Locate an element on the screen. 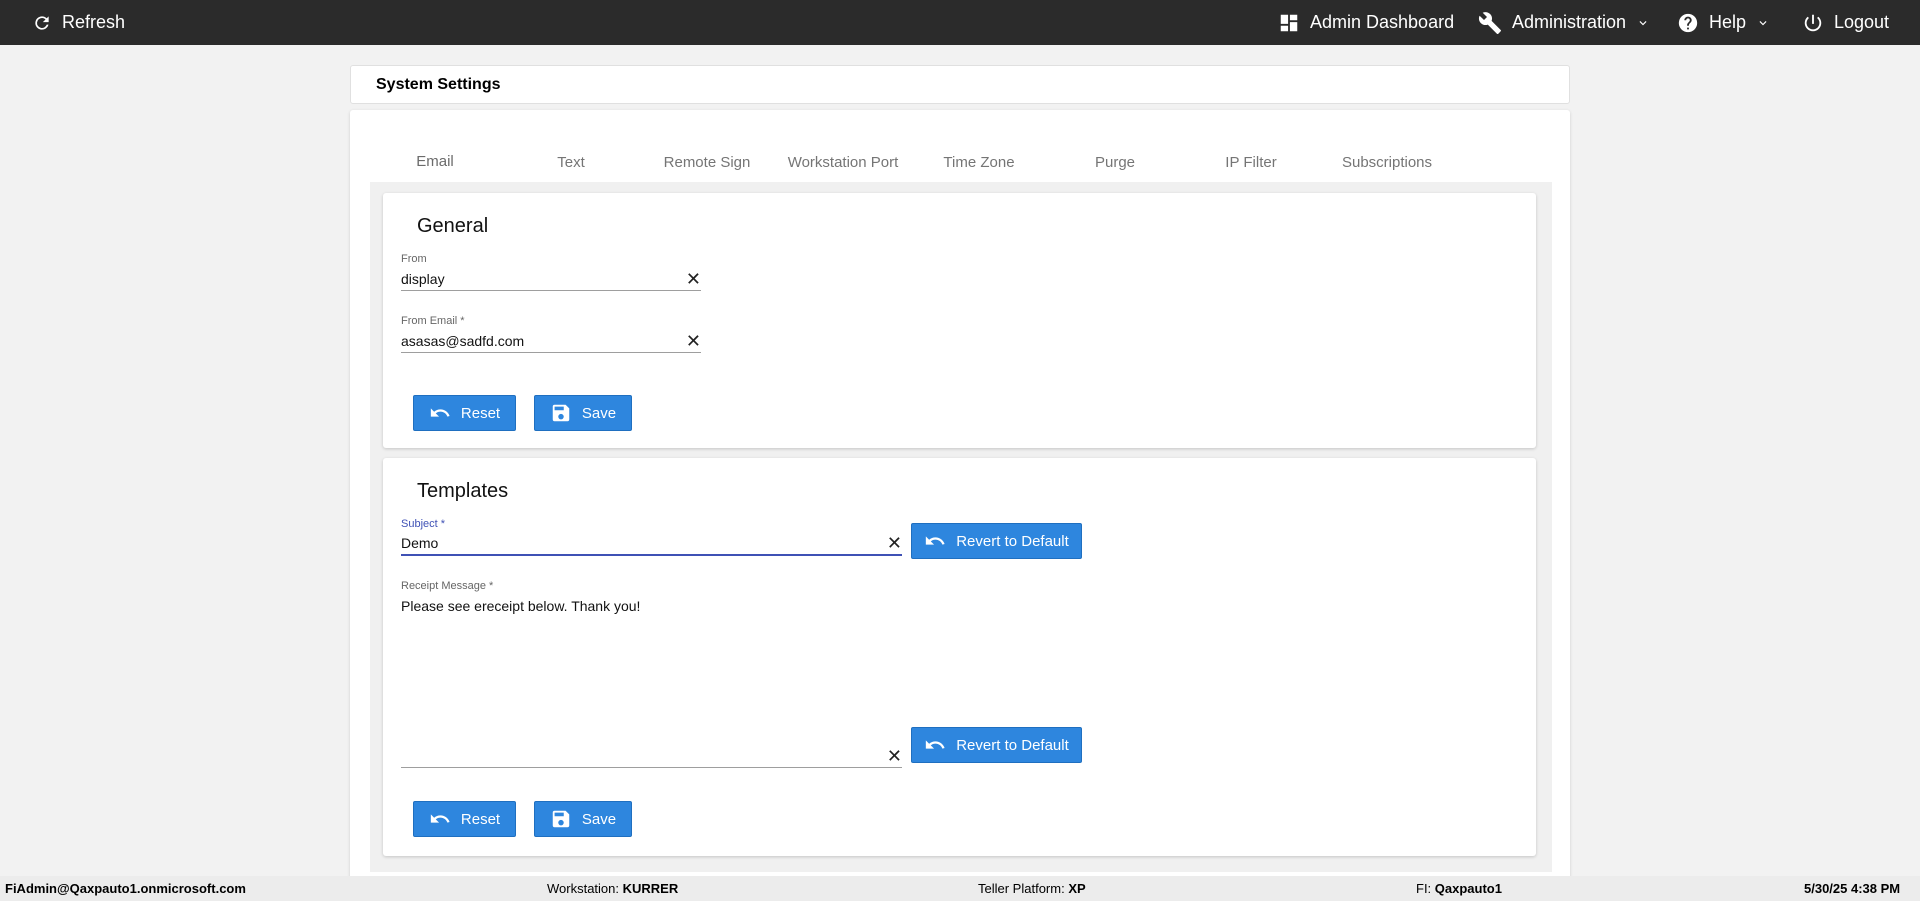 This screenshot has height=901, width=1920. workstation-label: Workstation: is located at coordinates (585, 888).